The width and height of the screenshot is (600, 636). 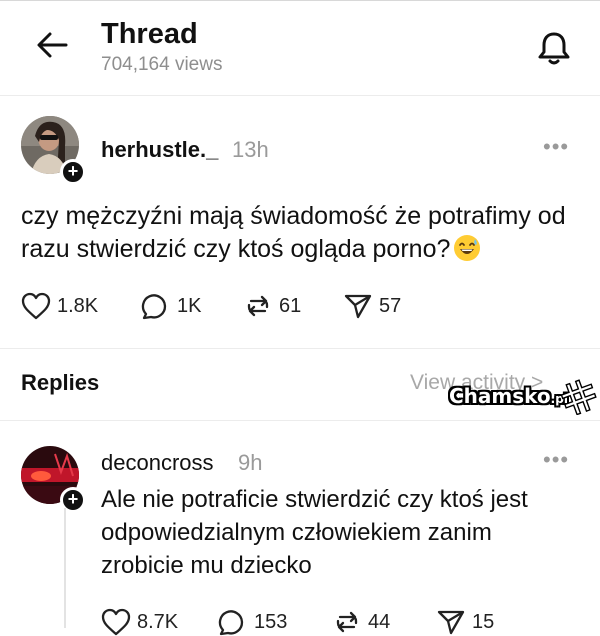 I want to click on view-count: 704,164 views, so click(x=162, y=64).